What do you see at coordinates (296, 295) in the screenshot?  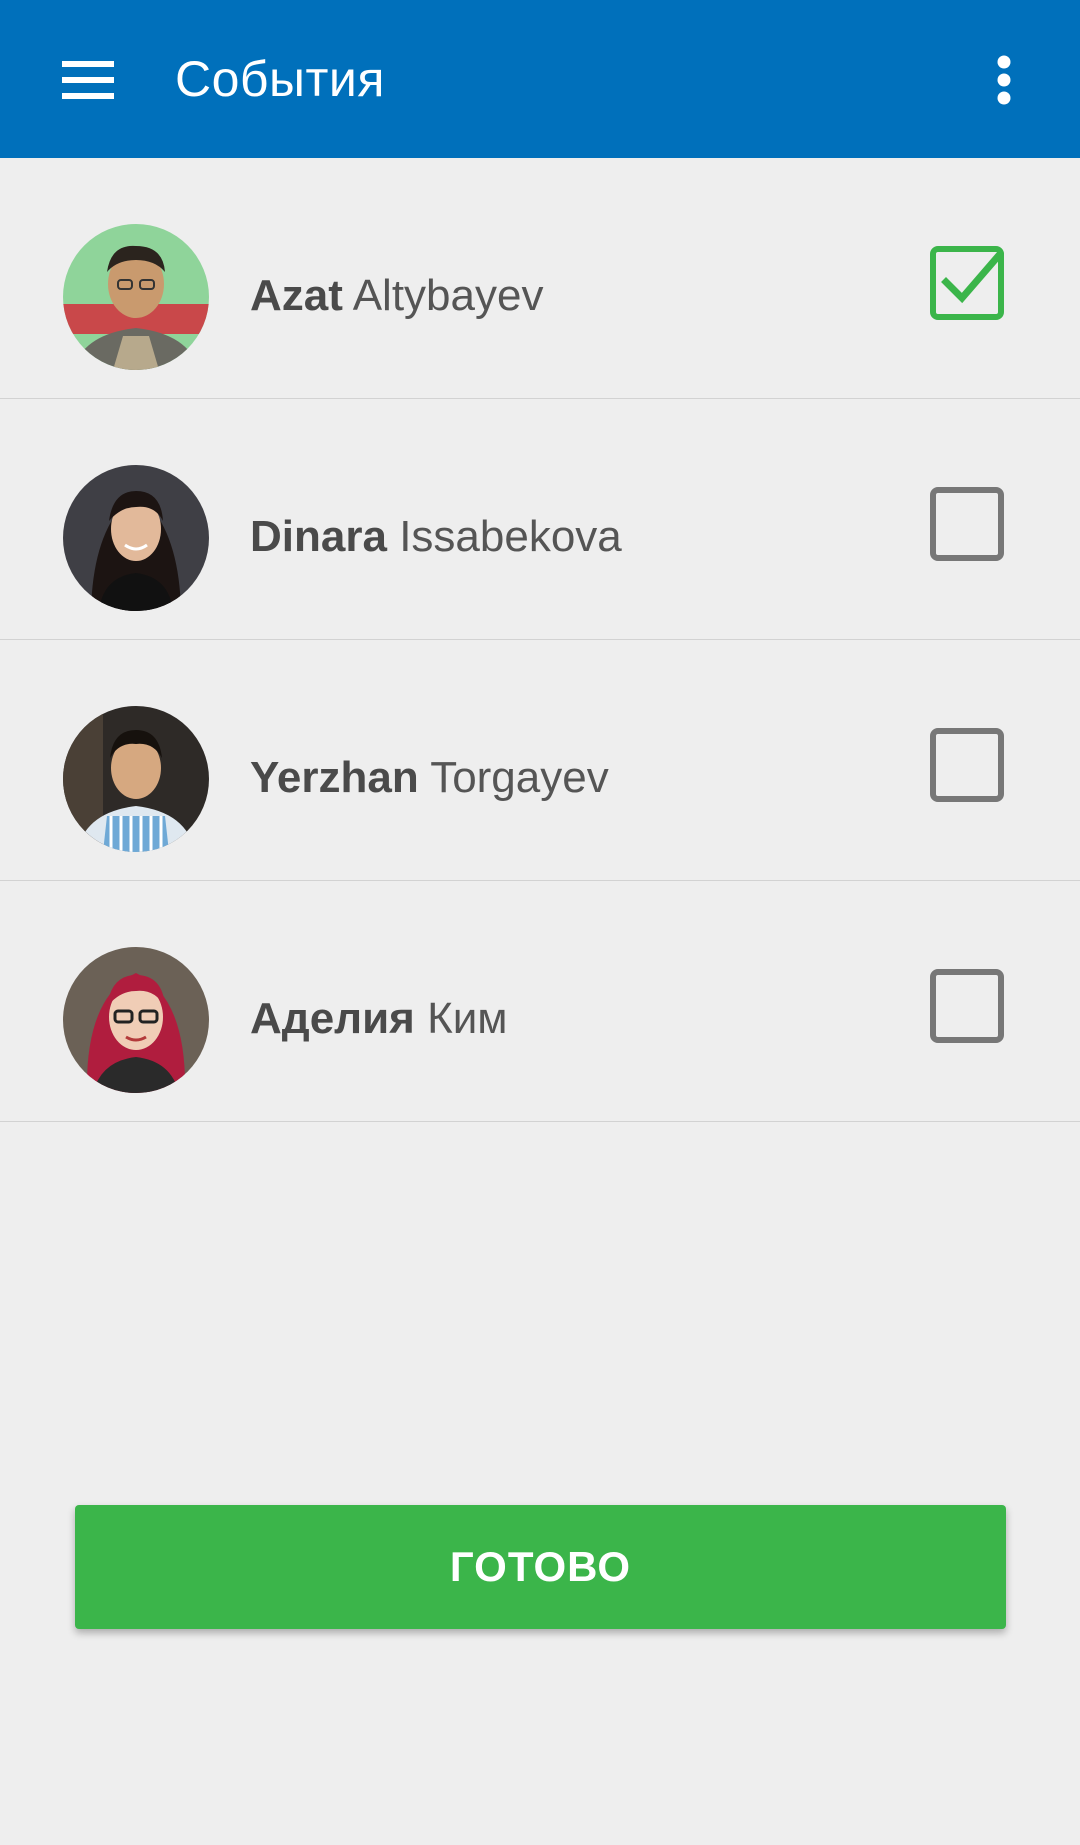 I see `first-name: Azat` at bounding box center [296, 295].